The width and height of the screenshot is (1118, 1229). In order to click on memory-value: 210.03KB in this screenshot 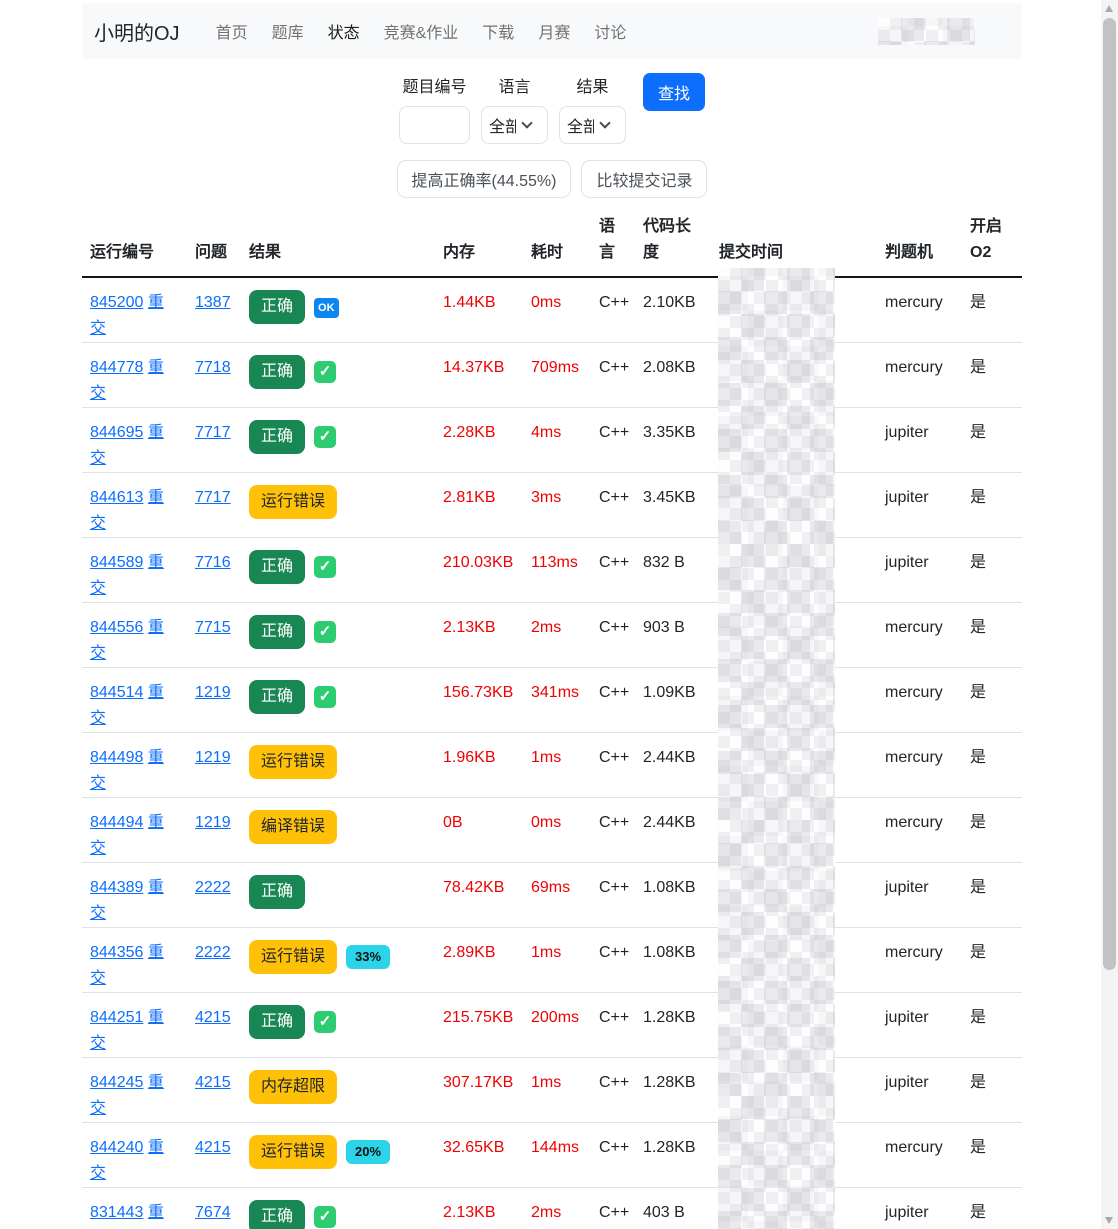, I will do `click(479, 570)`.